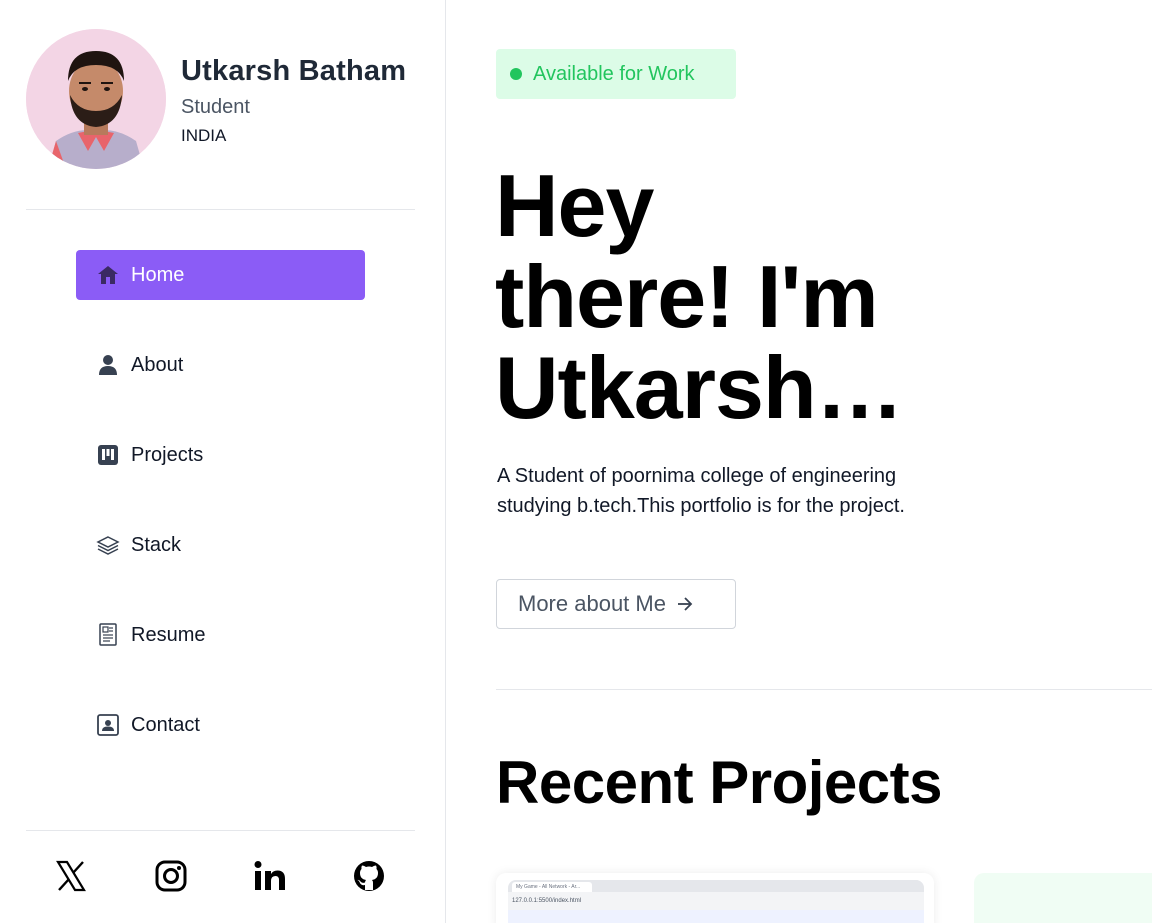 This screenshot has width=1152, height=923. Describe the element at coordinates (171, 876) in the screenshot. I see `instagram-icon` at that location.